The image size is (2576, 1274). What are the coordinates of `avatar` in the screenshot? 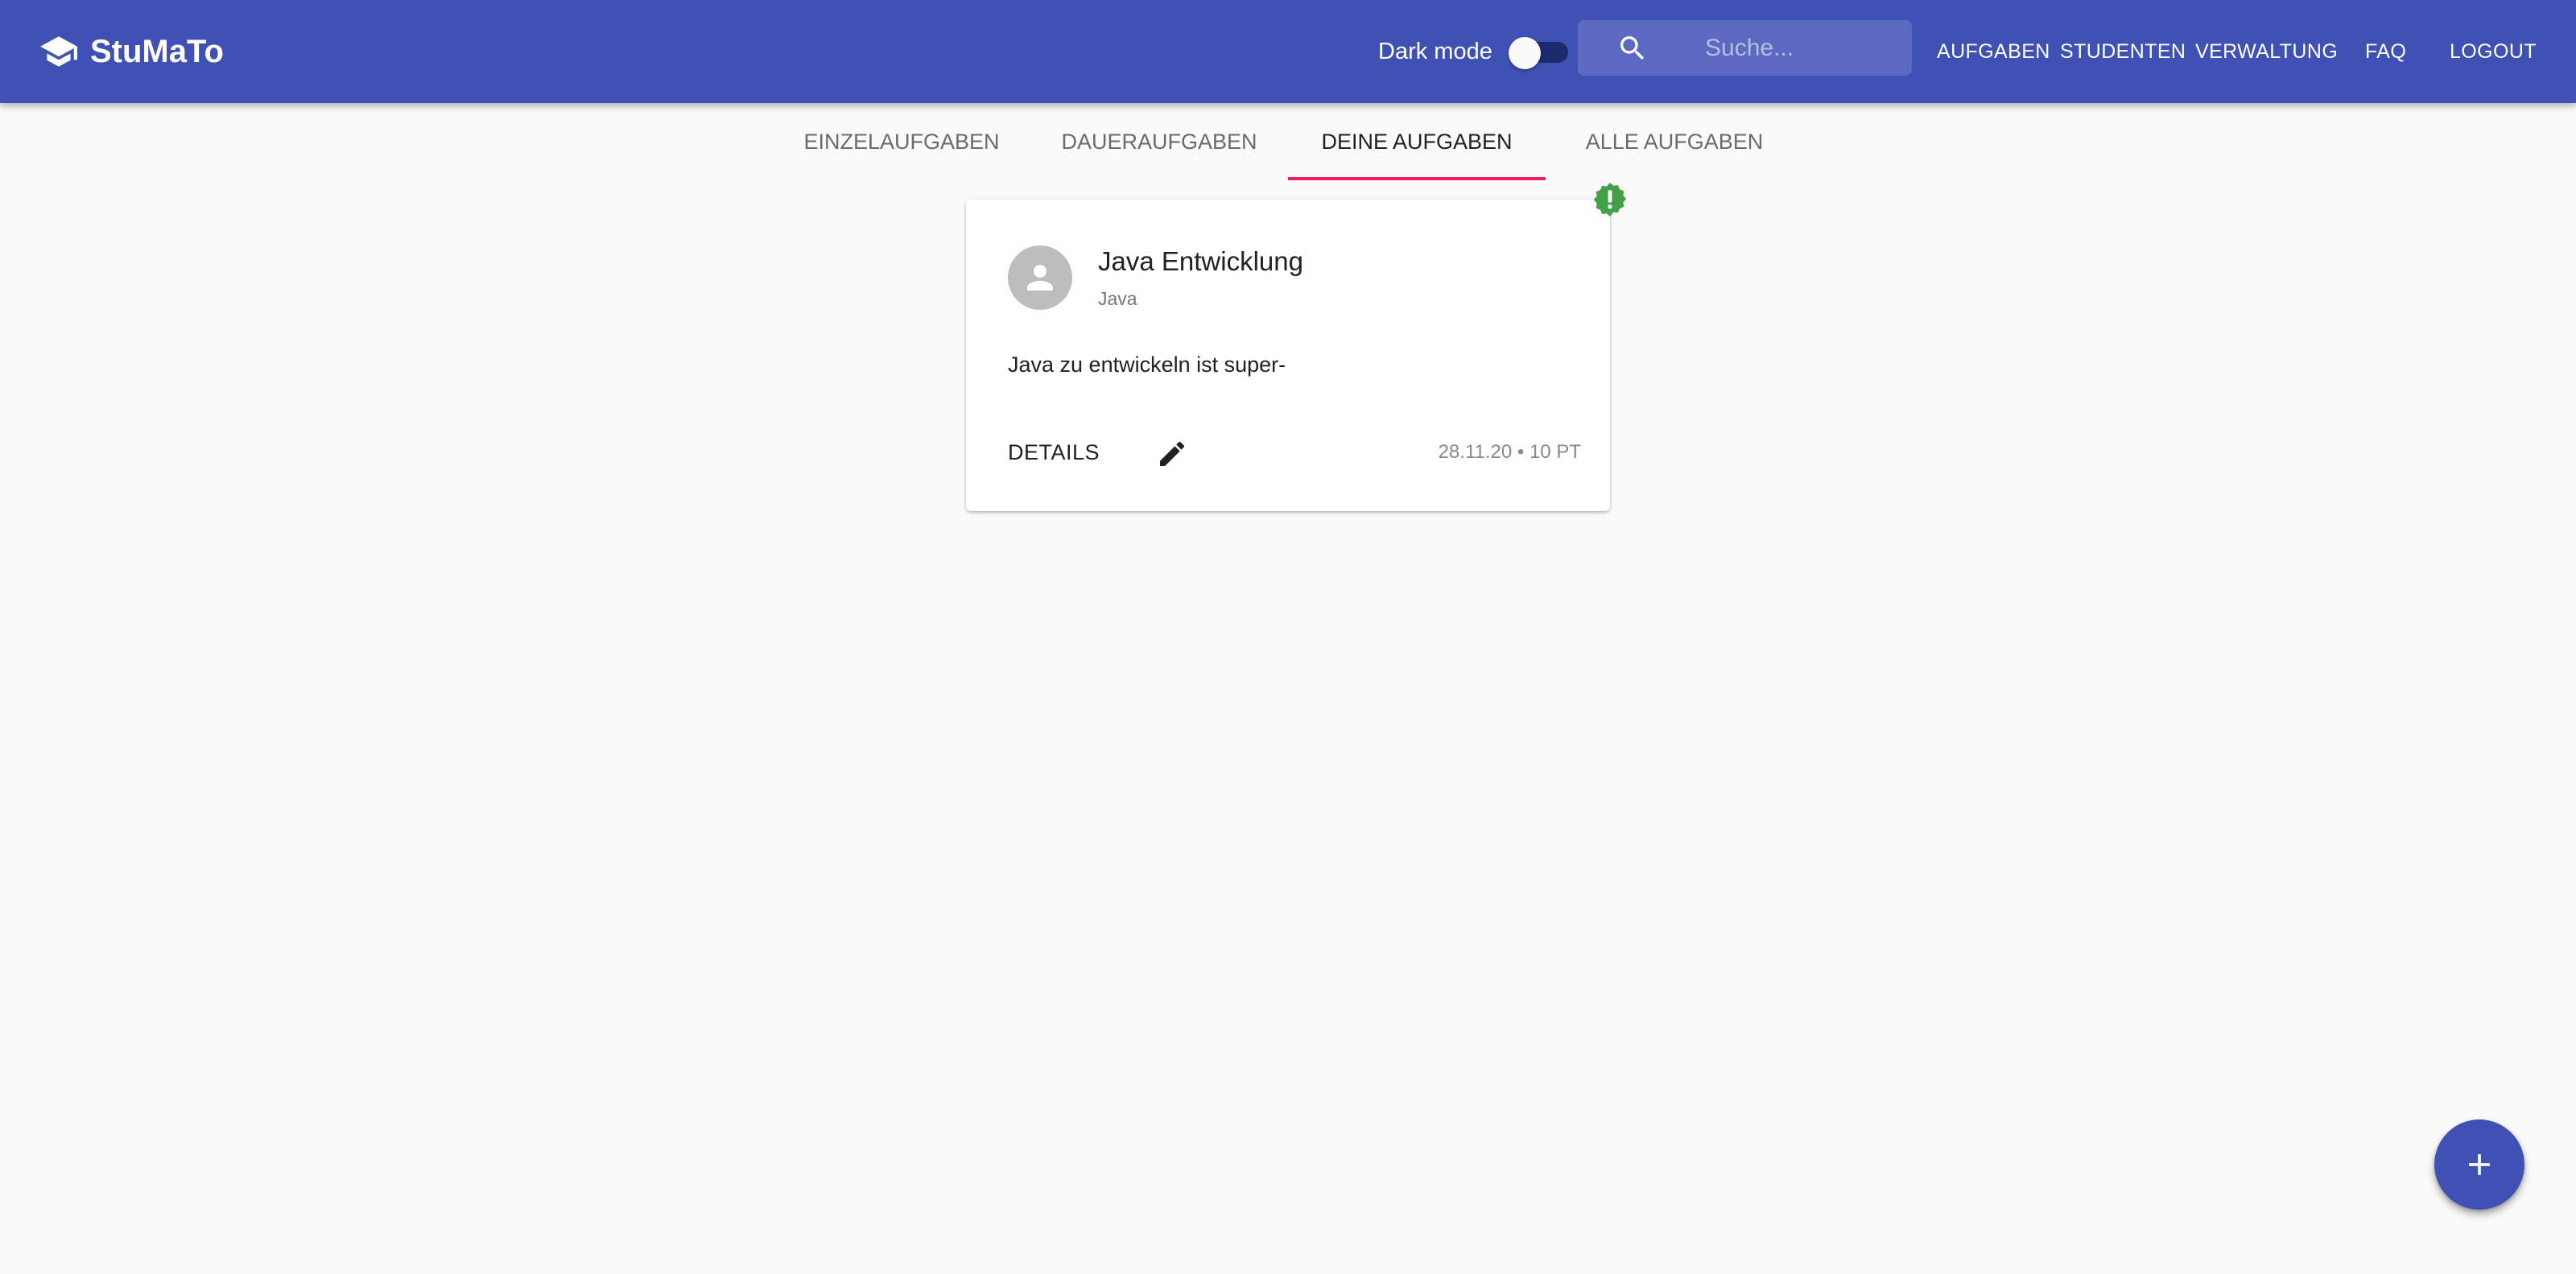 It's located at (1040, 277).